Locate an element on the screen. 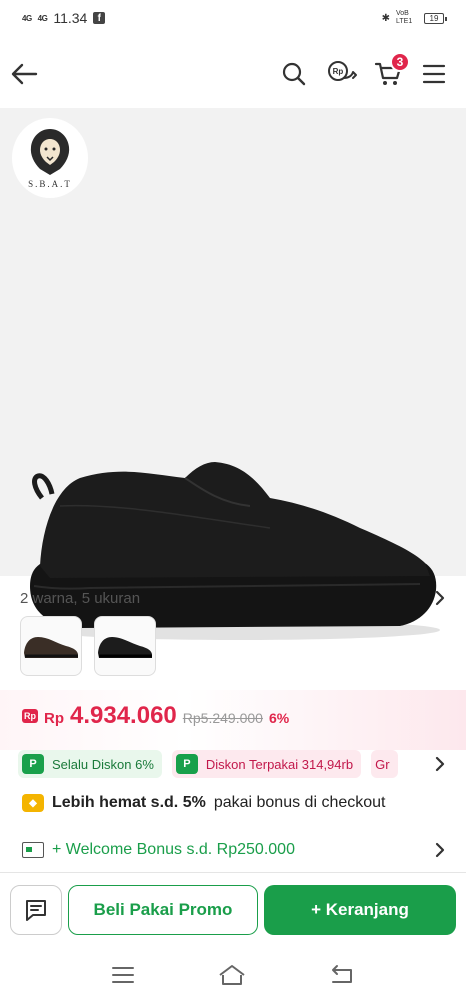  card-icon is located at coordinates (33, 850).